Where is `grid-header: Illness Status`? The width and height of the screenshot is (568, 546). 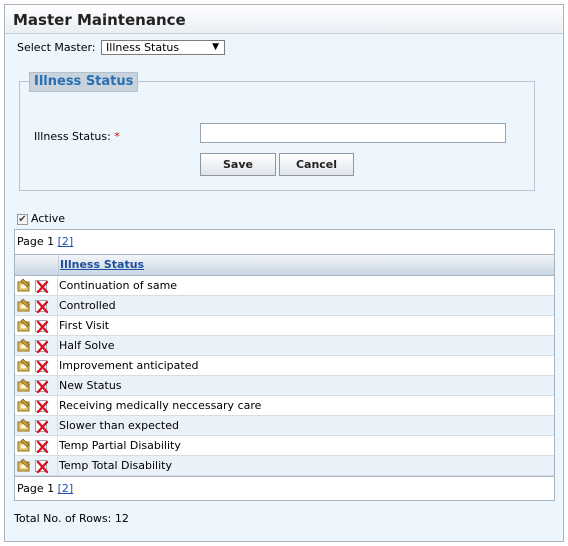
grid-header: Illness Status is located at coordinates (284, 265).